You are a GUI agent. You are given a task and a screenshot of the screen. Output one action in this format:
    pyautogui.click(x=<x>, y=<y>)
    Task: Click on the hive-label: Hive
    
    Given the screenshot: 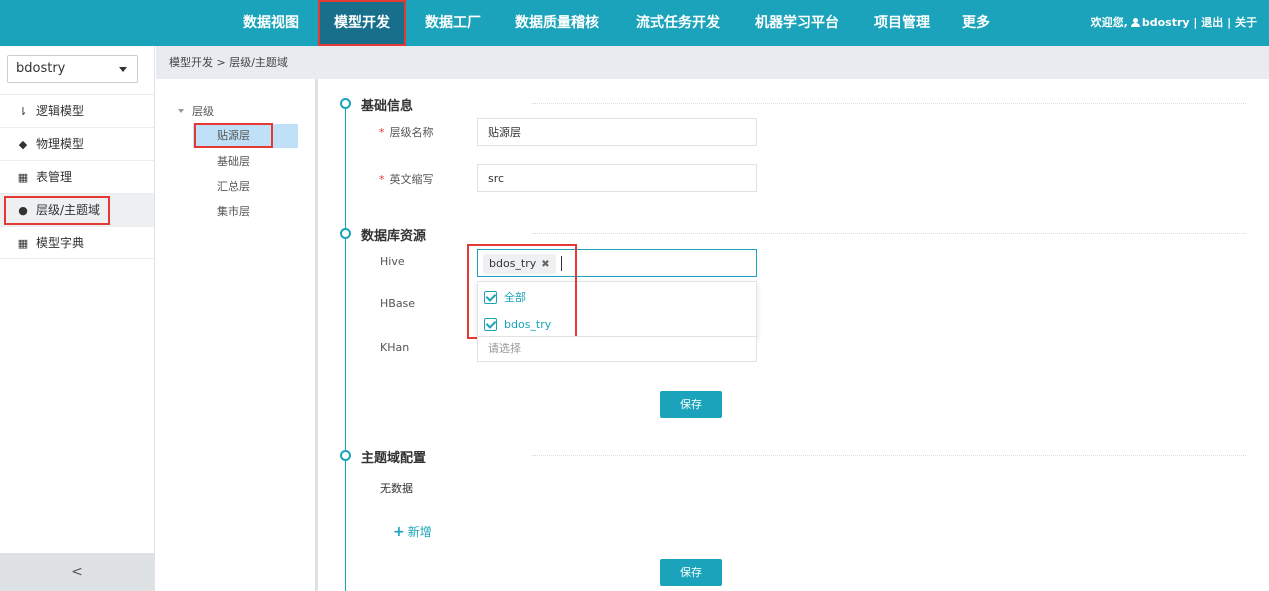 What is the action you would take?
    pyautogui.click(x=392, y=261)
    